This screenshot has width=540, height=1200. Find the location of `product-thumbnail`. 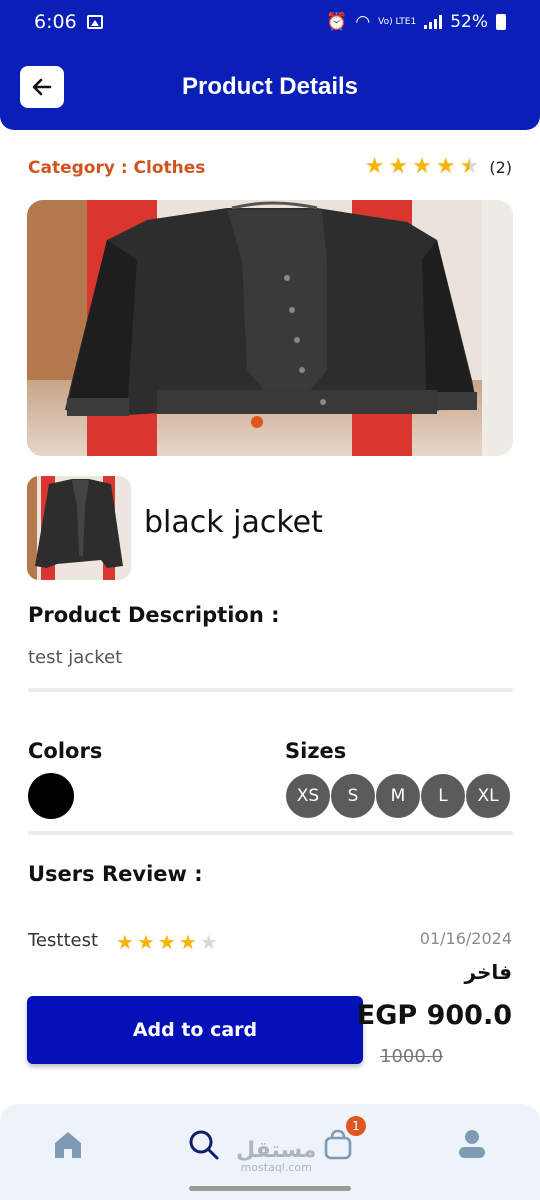

product-thumbnail is located at coordinates (79, 528).